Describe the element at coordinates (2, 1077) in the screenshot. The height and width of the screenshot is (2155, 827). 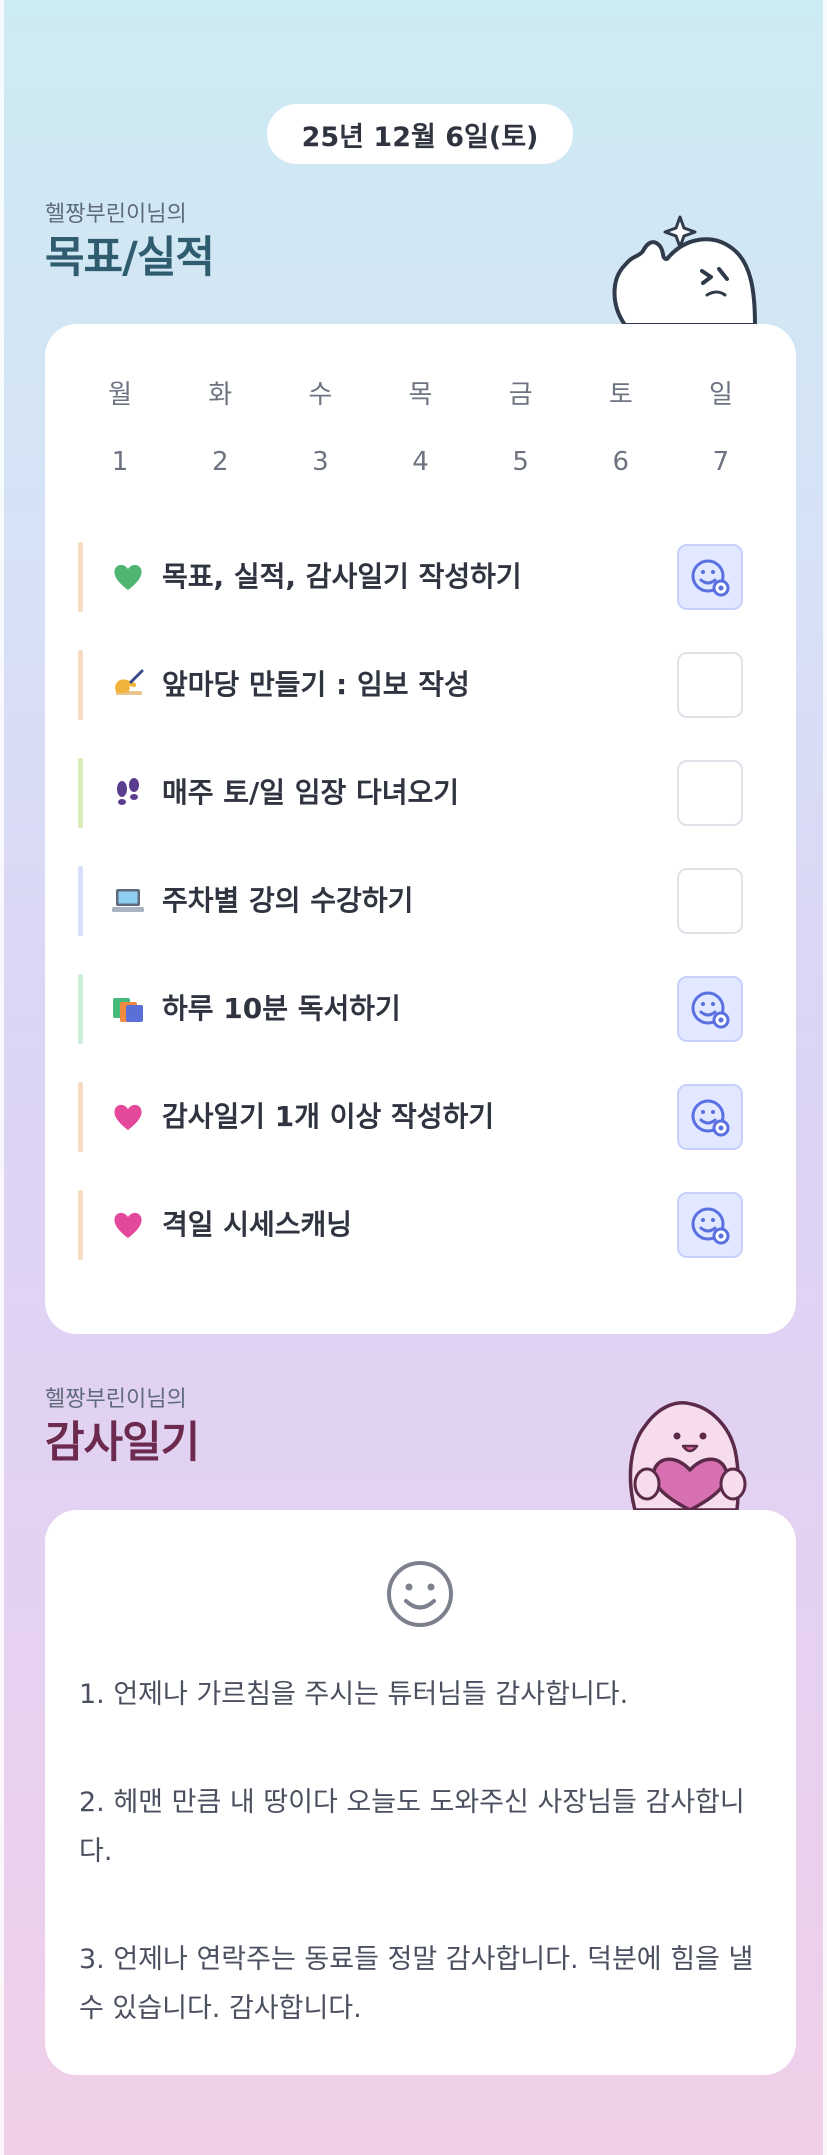
I see `frame-edge-left` at that location.